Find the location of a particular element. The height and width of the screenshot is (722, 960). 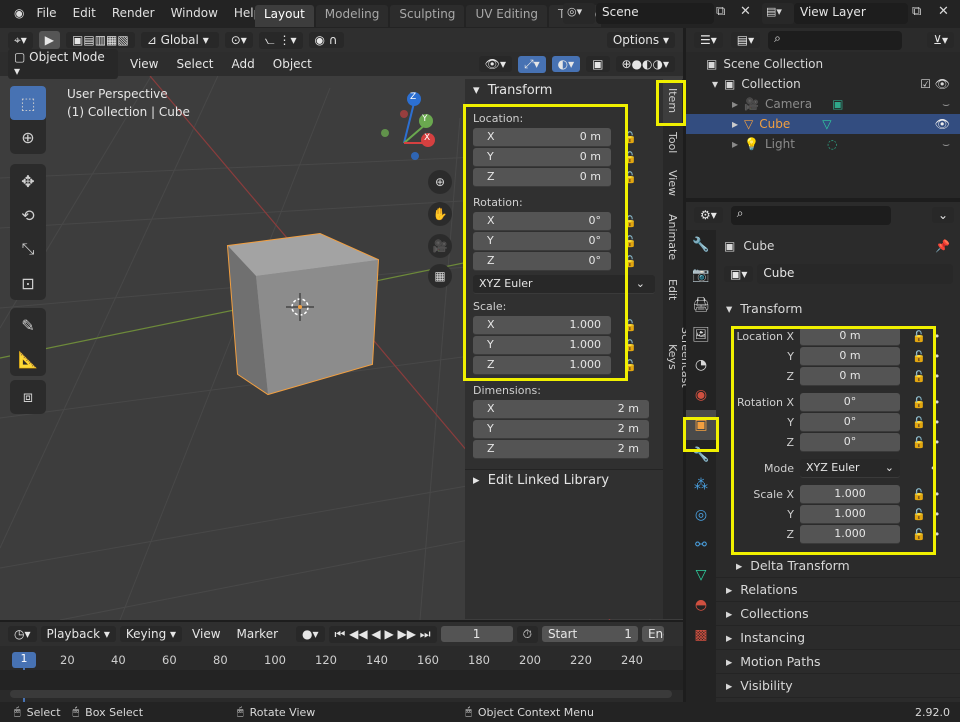

render-icon: 📷 is located at coordinates (701, 275).